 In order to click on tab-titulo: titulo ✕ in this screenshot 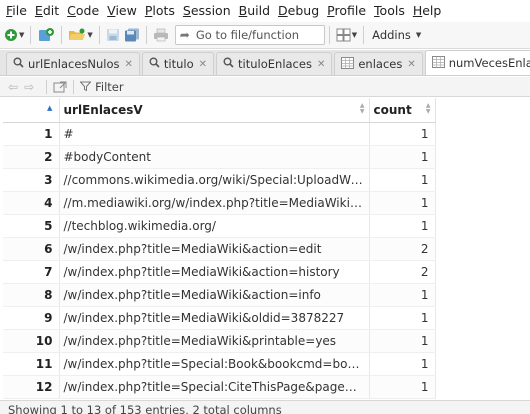, I will do `click(178, 63)`.